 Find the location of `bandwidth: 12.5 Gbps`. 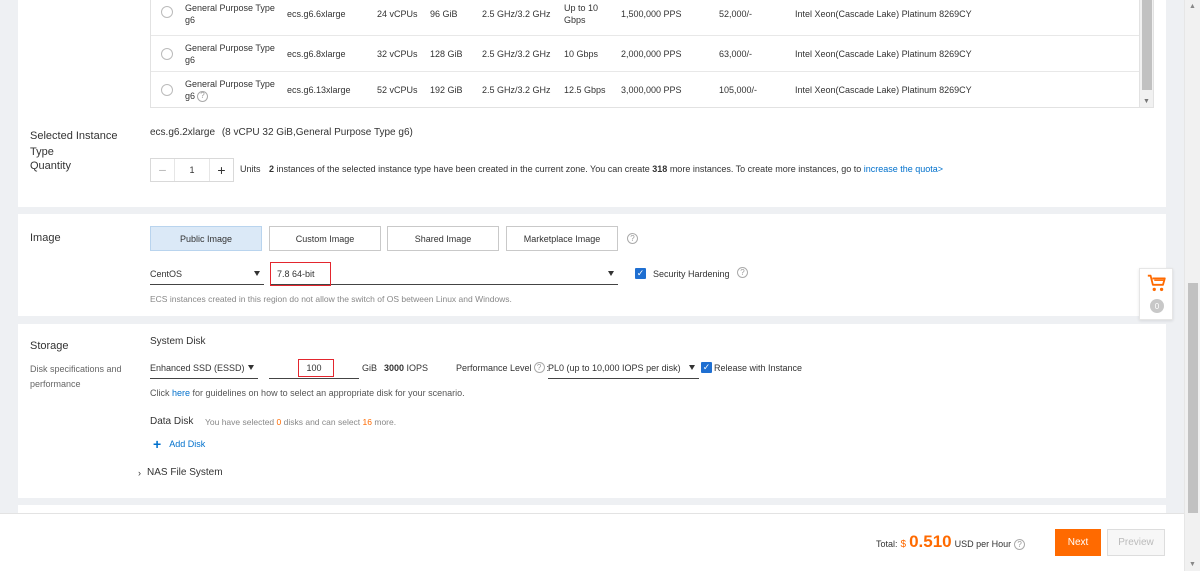

bandwidth: 12.5 Gbps is located at coordinates (585, 90).